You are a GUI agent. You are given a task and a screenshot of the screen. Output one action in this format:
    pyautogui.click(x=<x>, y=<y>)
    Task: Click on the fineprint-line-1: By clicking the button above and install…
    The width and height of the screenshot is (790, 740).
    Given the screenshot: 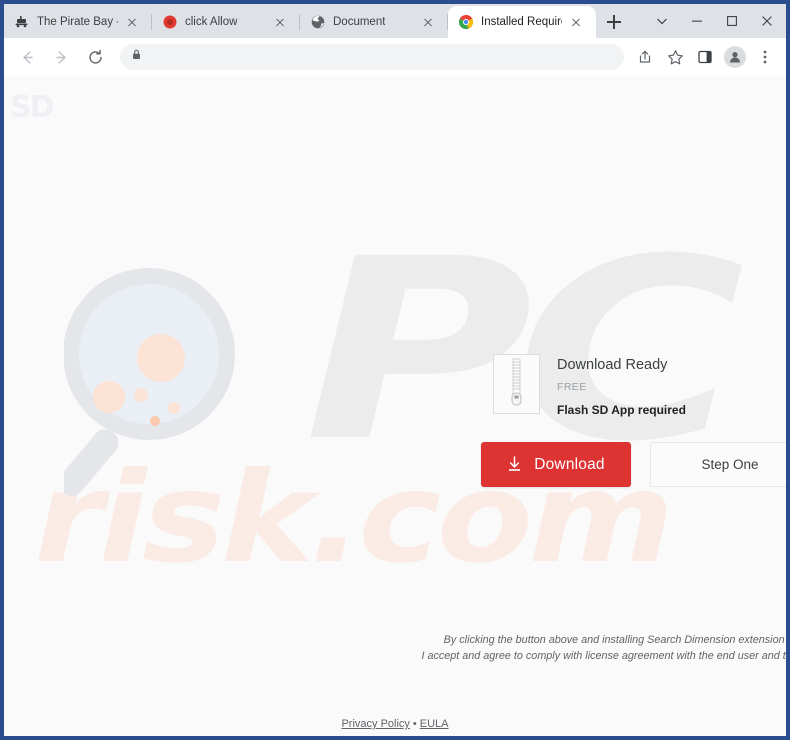 What is the action you would take?
    pyautogui.click(x=614, y=640)
    